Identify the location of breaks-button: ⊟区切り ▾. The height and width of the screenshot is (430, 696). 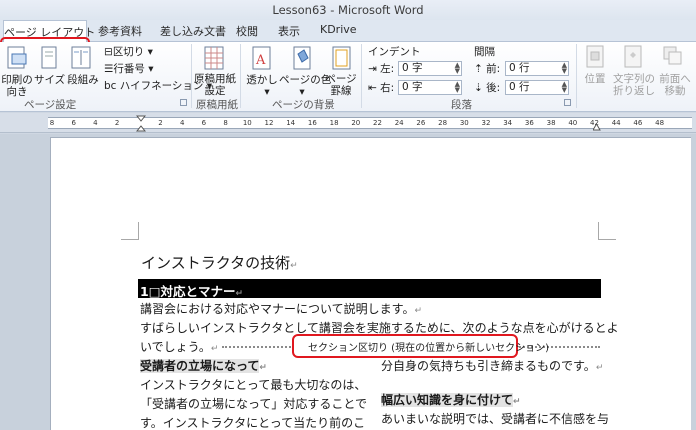
(128, 51).